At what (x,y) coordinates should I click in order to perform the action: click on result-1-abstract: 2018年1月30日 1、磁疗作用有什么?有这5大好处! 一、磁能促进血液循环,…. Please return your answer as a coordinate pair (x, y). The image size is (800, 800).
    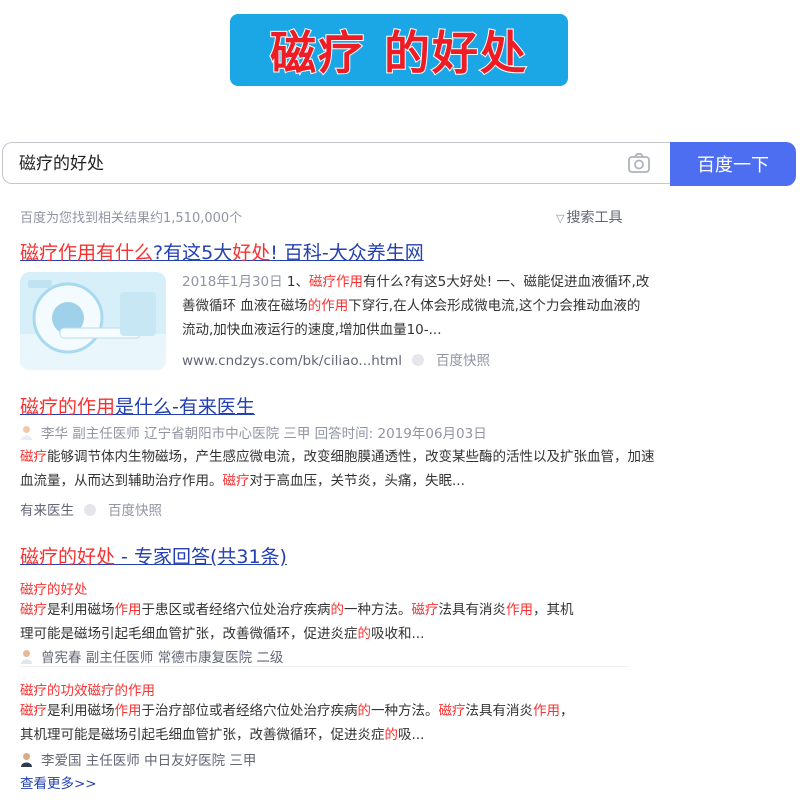
    Looking at the image, I should click on (416, 306).